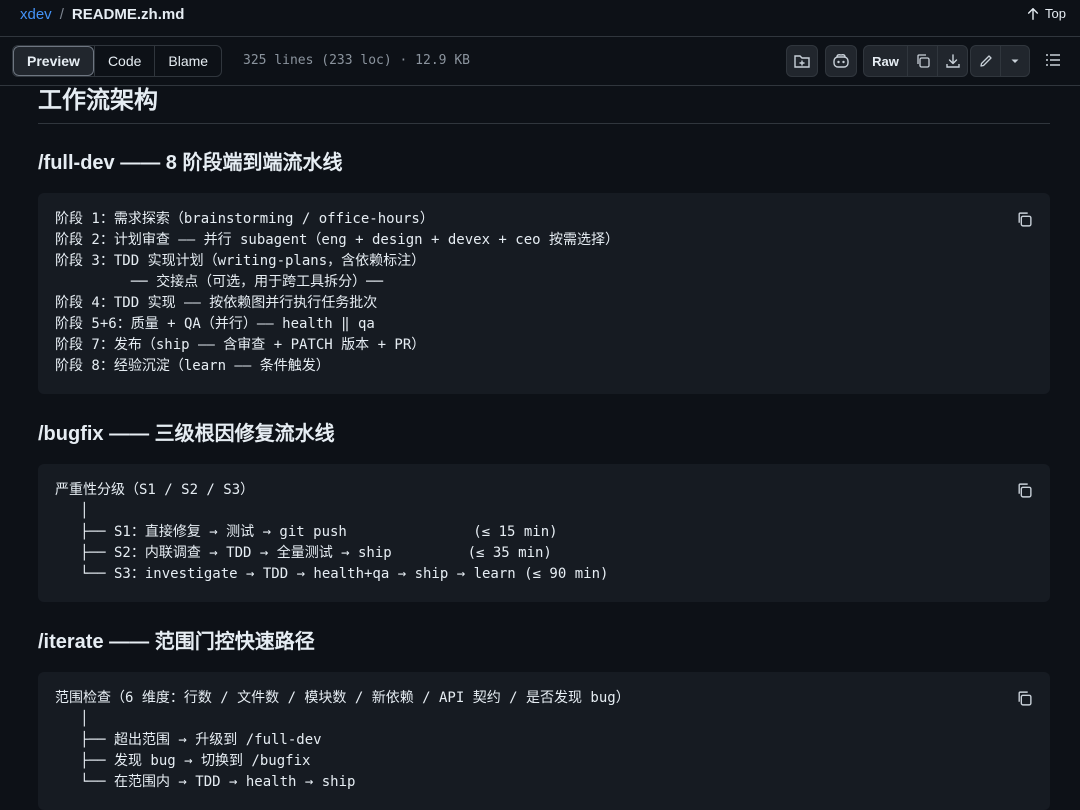 The image size is (1080, 810). I want to click on download-icon, so click(953, 61).